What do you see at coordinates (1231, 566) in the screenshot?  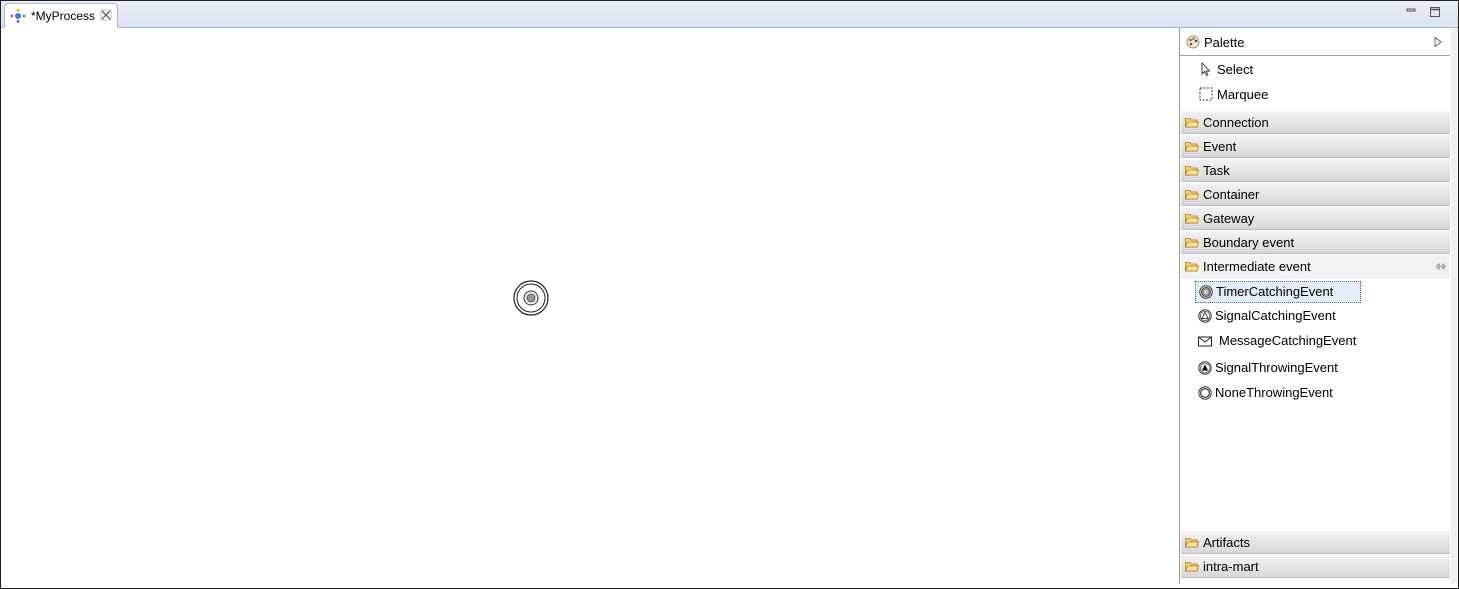 I see `drawer-label: intra-mart` at bounding box center [1231, 566].